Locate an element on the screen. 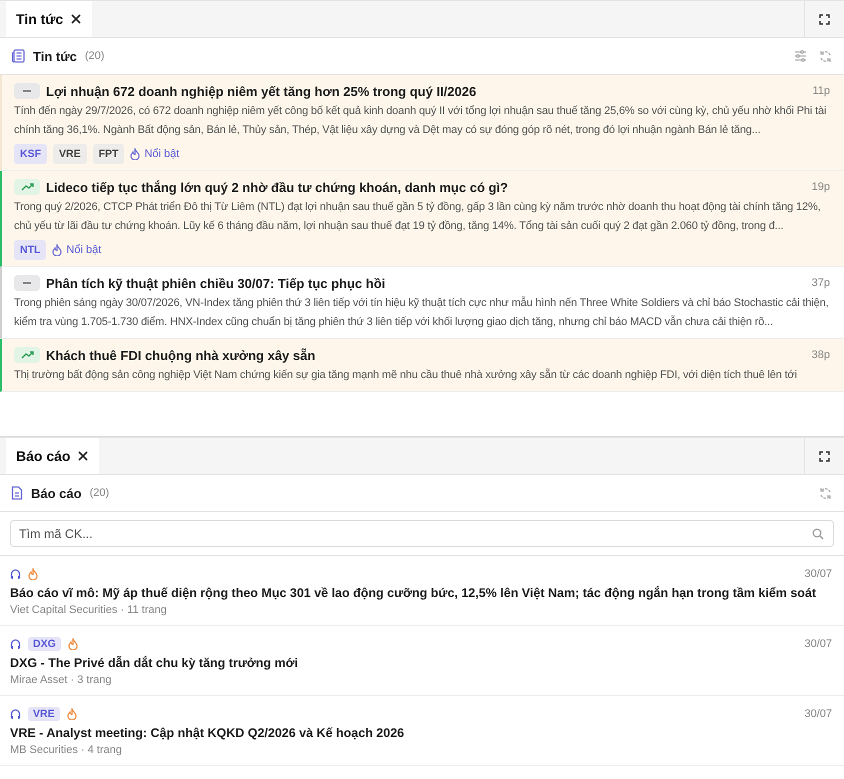 The image size is (844, 779). report-title: VRE - Analyst meeting: Cập nhật KQKD Q2/2026 và Kế hoạch 2026 is located at coordinates (421, 733).